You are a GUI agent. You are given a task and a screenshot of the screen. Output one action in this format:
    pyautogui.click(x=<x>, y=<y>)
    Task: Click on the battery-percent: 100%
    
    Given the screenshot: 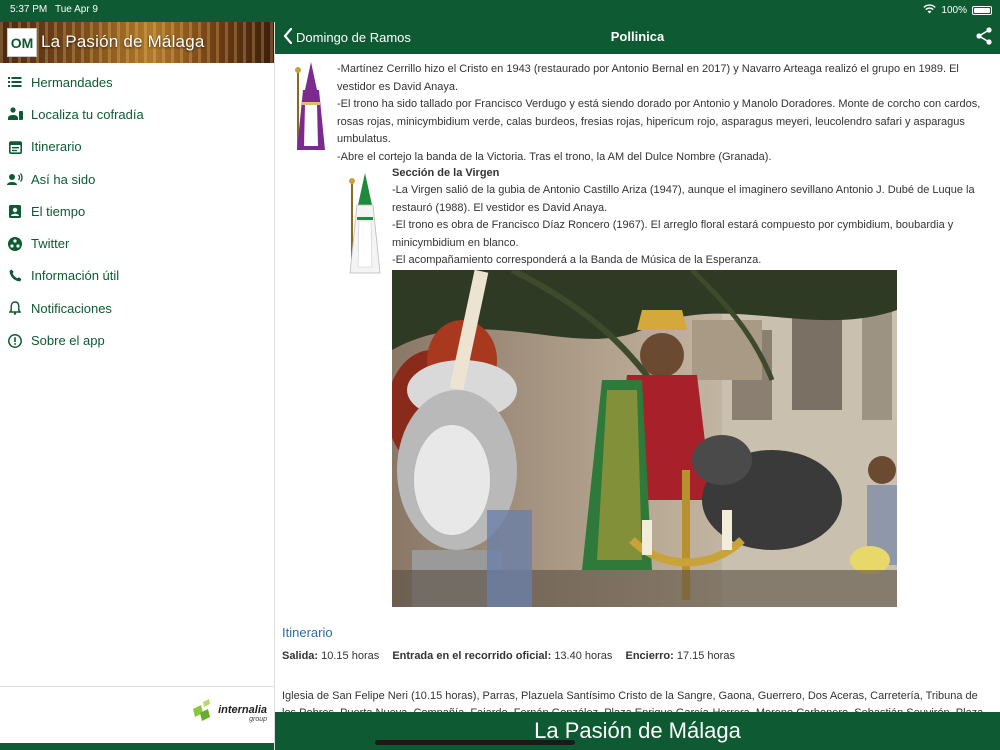 What is the action you would take?
    pyautogui.click(x=954, y=10)
    